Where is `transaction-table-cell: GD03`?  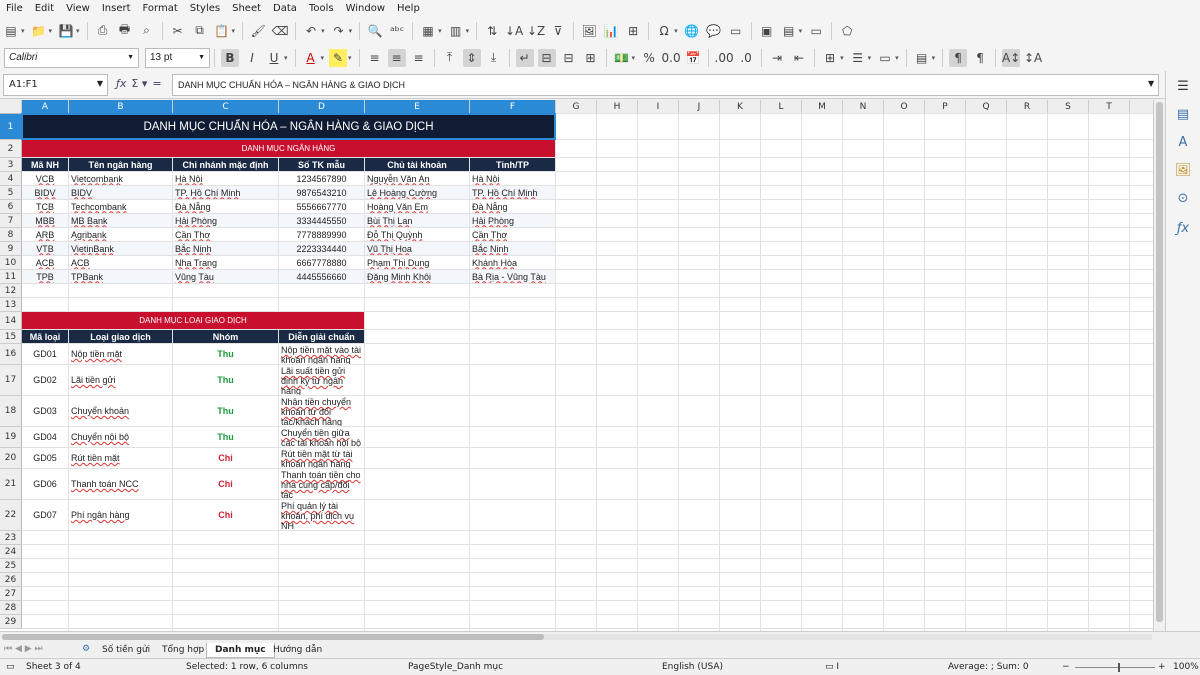 transaction-table-cell: GD03 is located at coordinates (45, 411).